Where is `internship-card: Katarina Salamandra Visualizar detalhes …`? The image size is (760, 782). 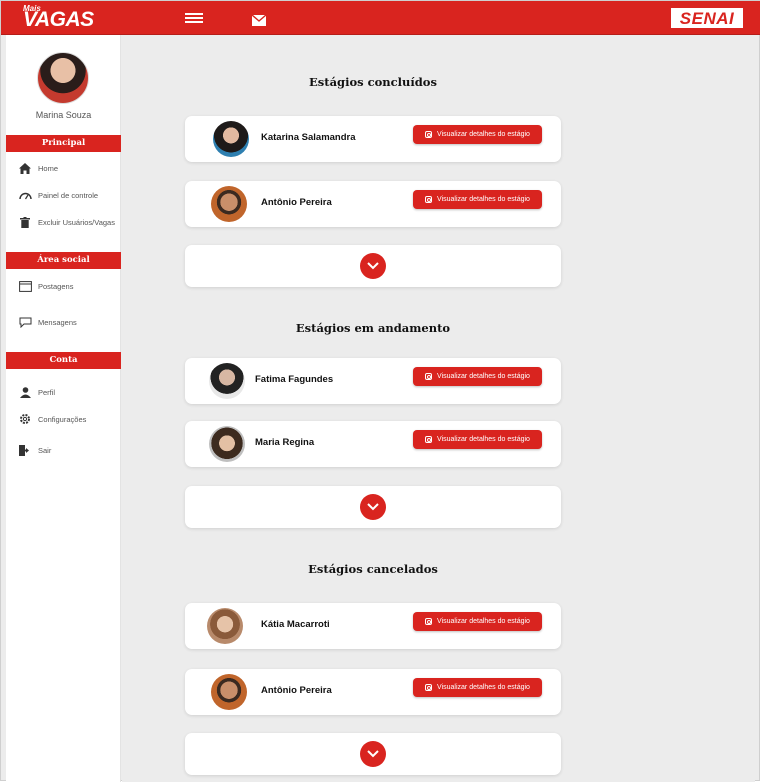
internship-card: Katarina Salamandra Visualizar detalhes … is located at coordinates (373, 139).